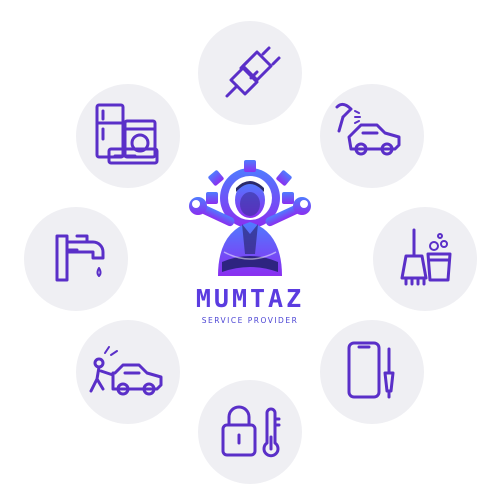 Image resolution: width=500 pixels, height=500 pixels. I want to click on service-bubble-lock-thermo, so click(250, 432).